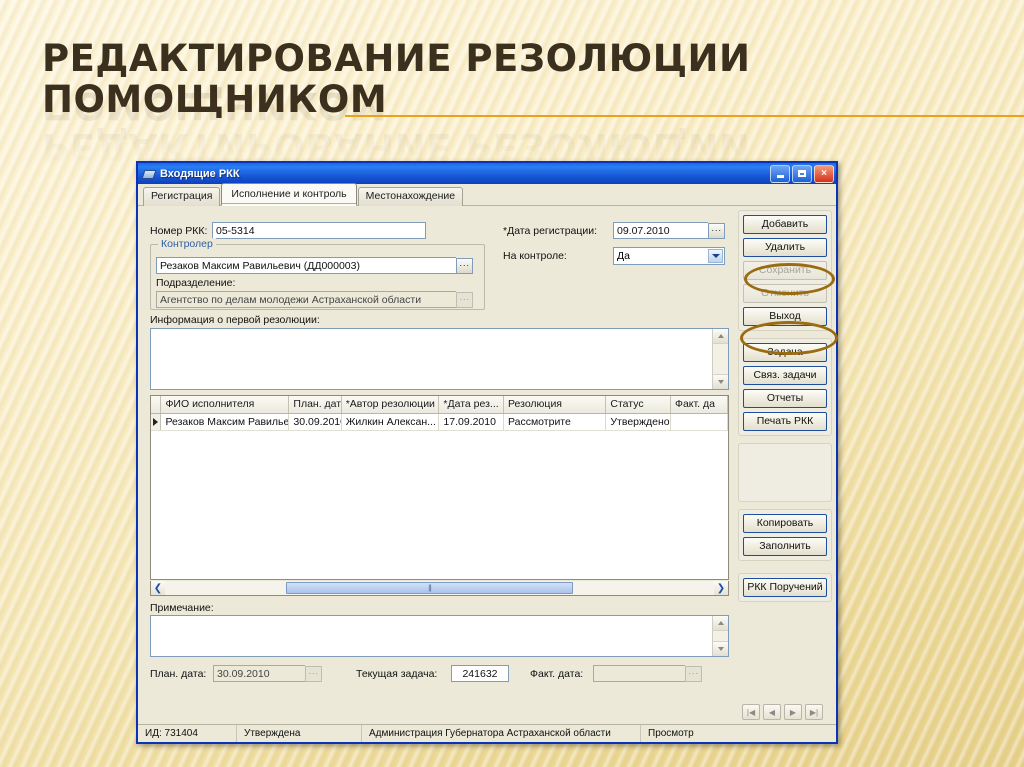  I want to click on current-task-label: Текущая задача:, so click(397, 673).